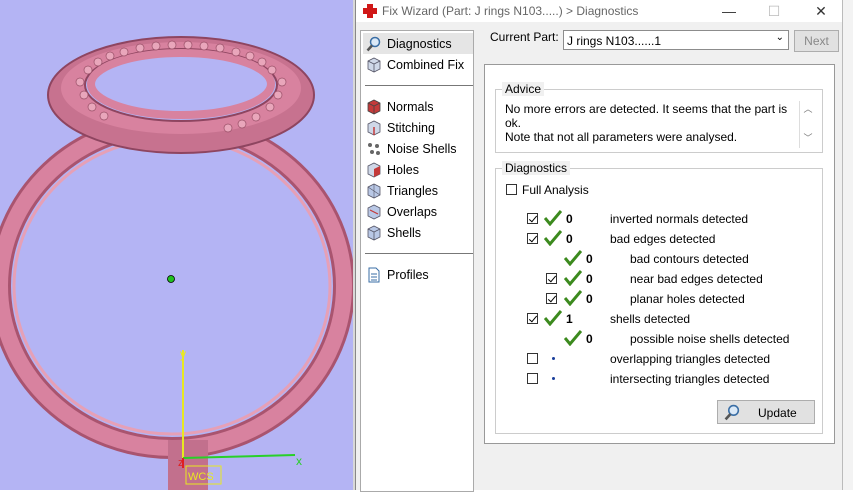  What do you see at coordinates (555, 190) in the screenshot?
I see `full-analysis-label: Full Analysis` at bounding box center [555, 190].